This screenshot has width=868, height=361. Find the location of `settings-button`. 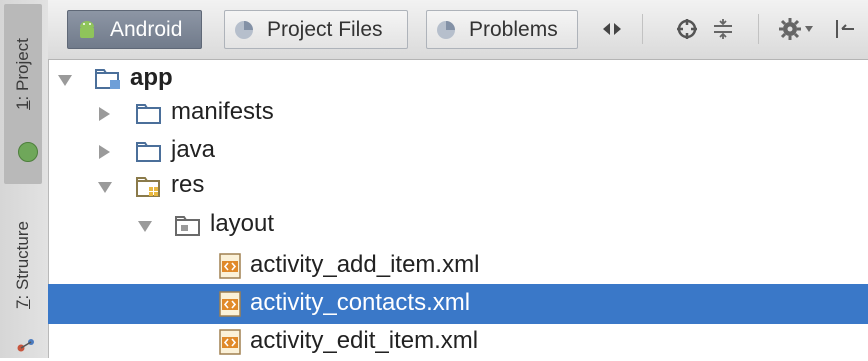

settings-button is located at coordinates (795, 29).